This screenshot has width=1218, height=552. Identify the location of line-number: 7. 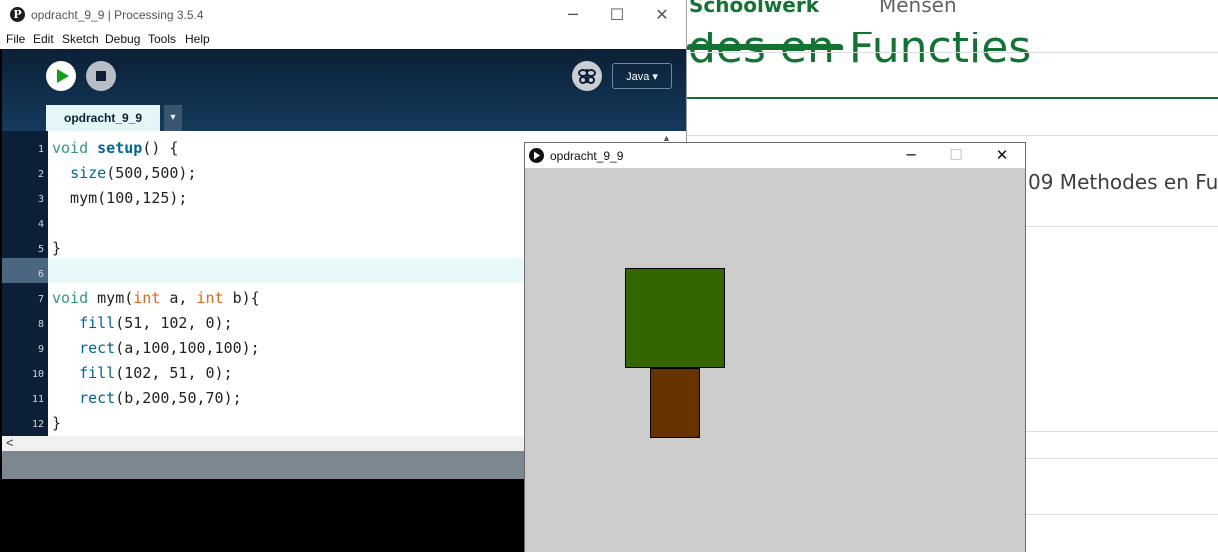
(40, 299).